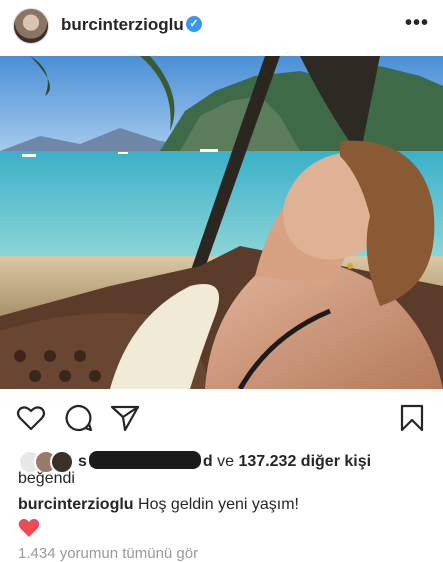 This screenshot has height=562, width=443. Describe the element at coordinates (76, 504) in the screenshot. I see `caption-username: burcinterzioglu` at that location.